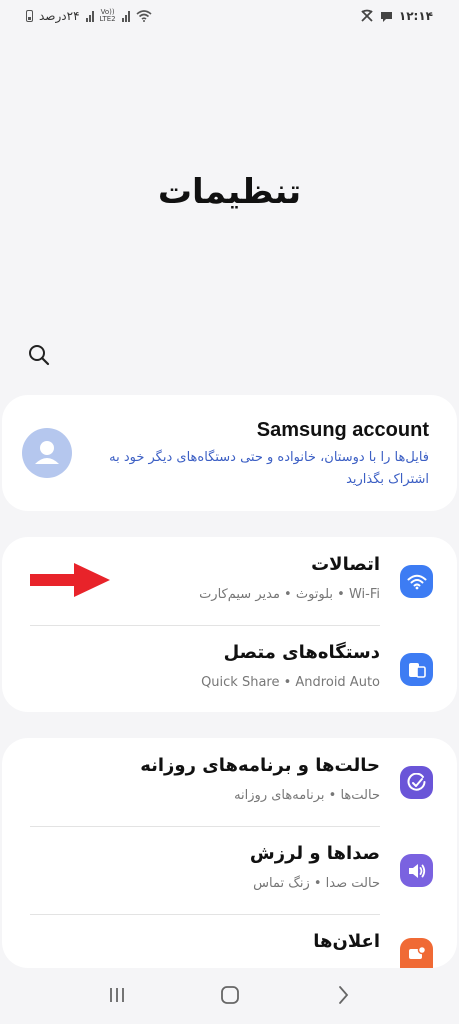 This screenshot has width=459, height=1024. What do you see at coordinates (386, 16) in the screenshot?
I see `message-icon` at bounding box center [386, 16].